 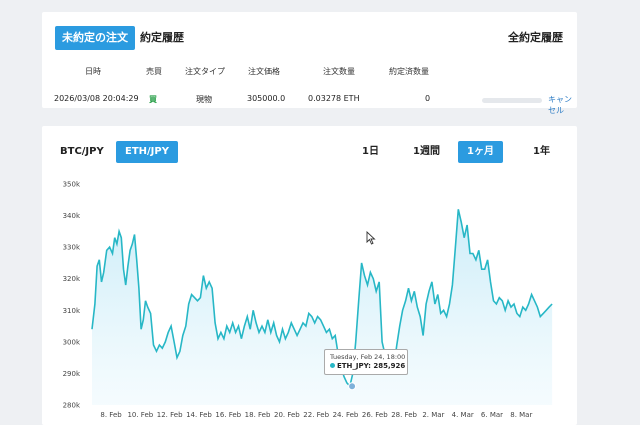 I want to click on y-tick-label: 320k, so click(x=72, y=279).